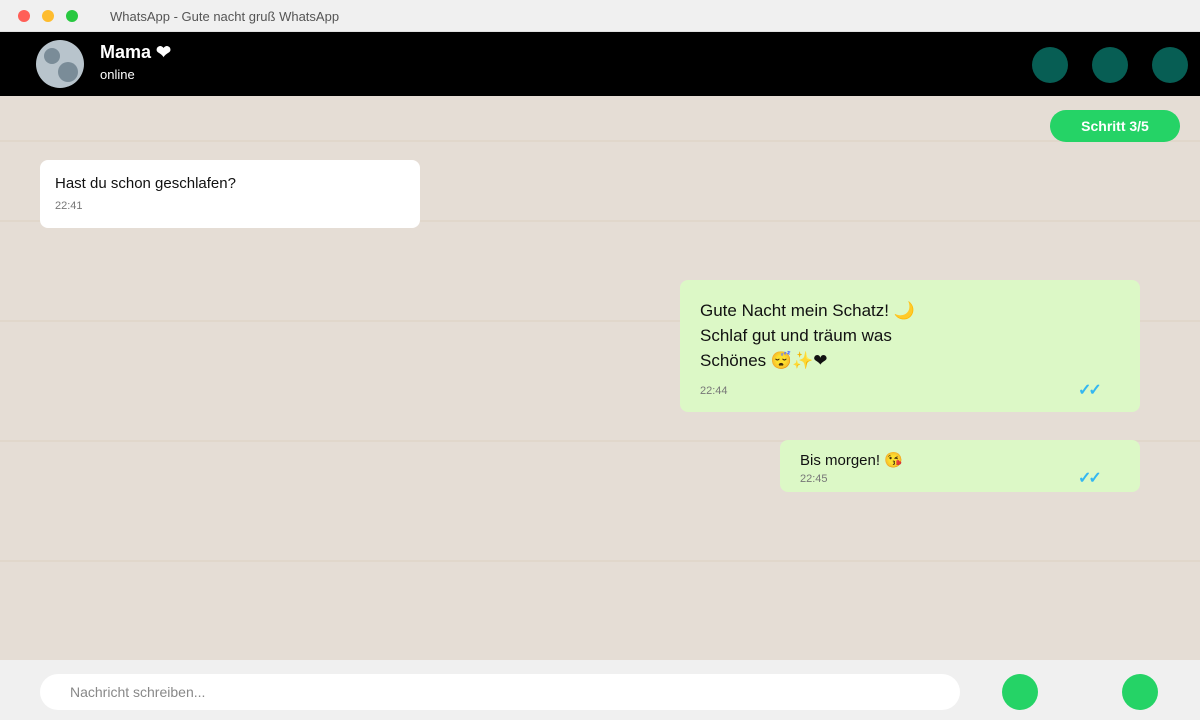 The width and height of the screenshot is (1200, 720). Describe the element at coordinates (135, 52) in the screenshot. I see `contact-name: Mama ❤` at that location.